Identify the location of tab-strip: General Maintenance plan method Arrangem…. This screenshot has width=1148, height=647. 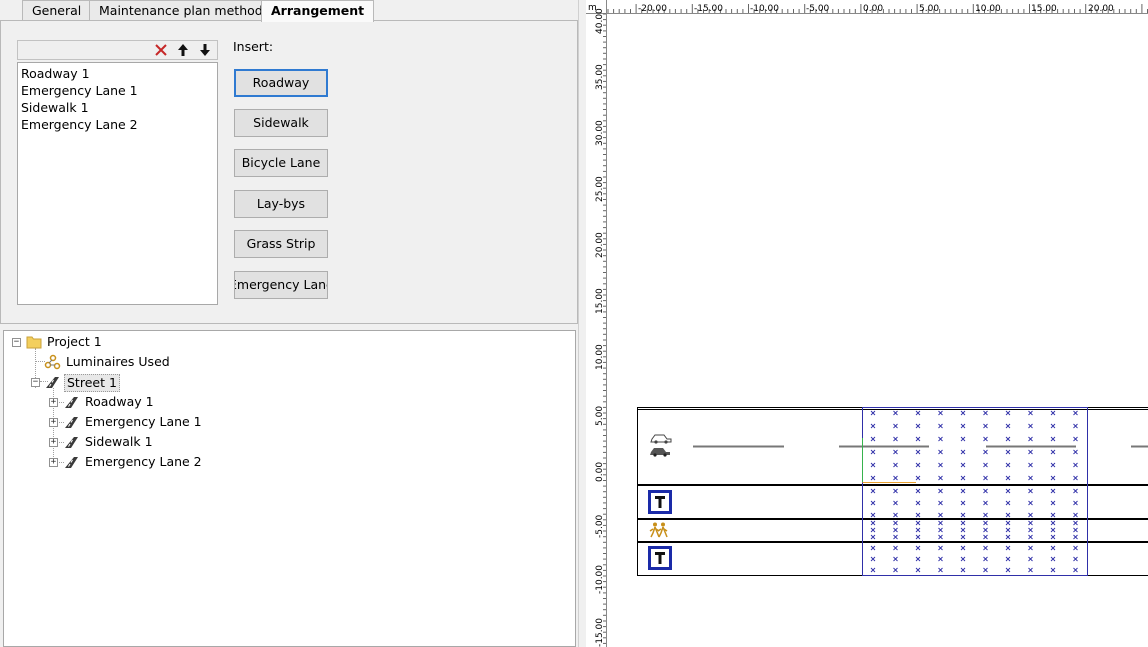
(289, 11).